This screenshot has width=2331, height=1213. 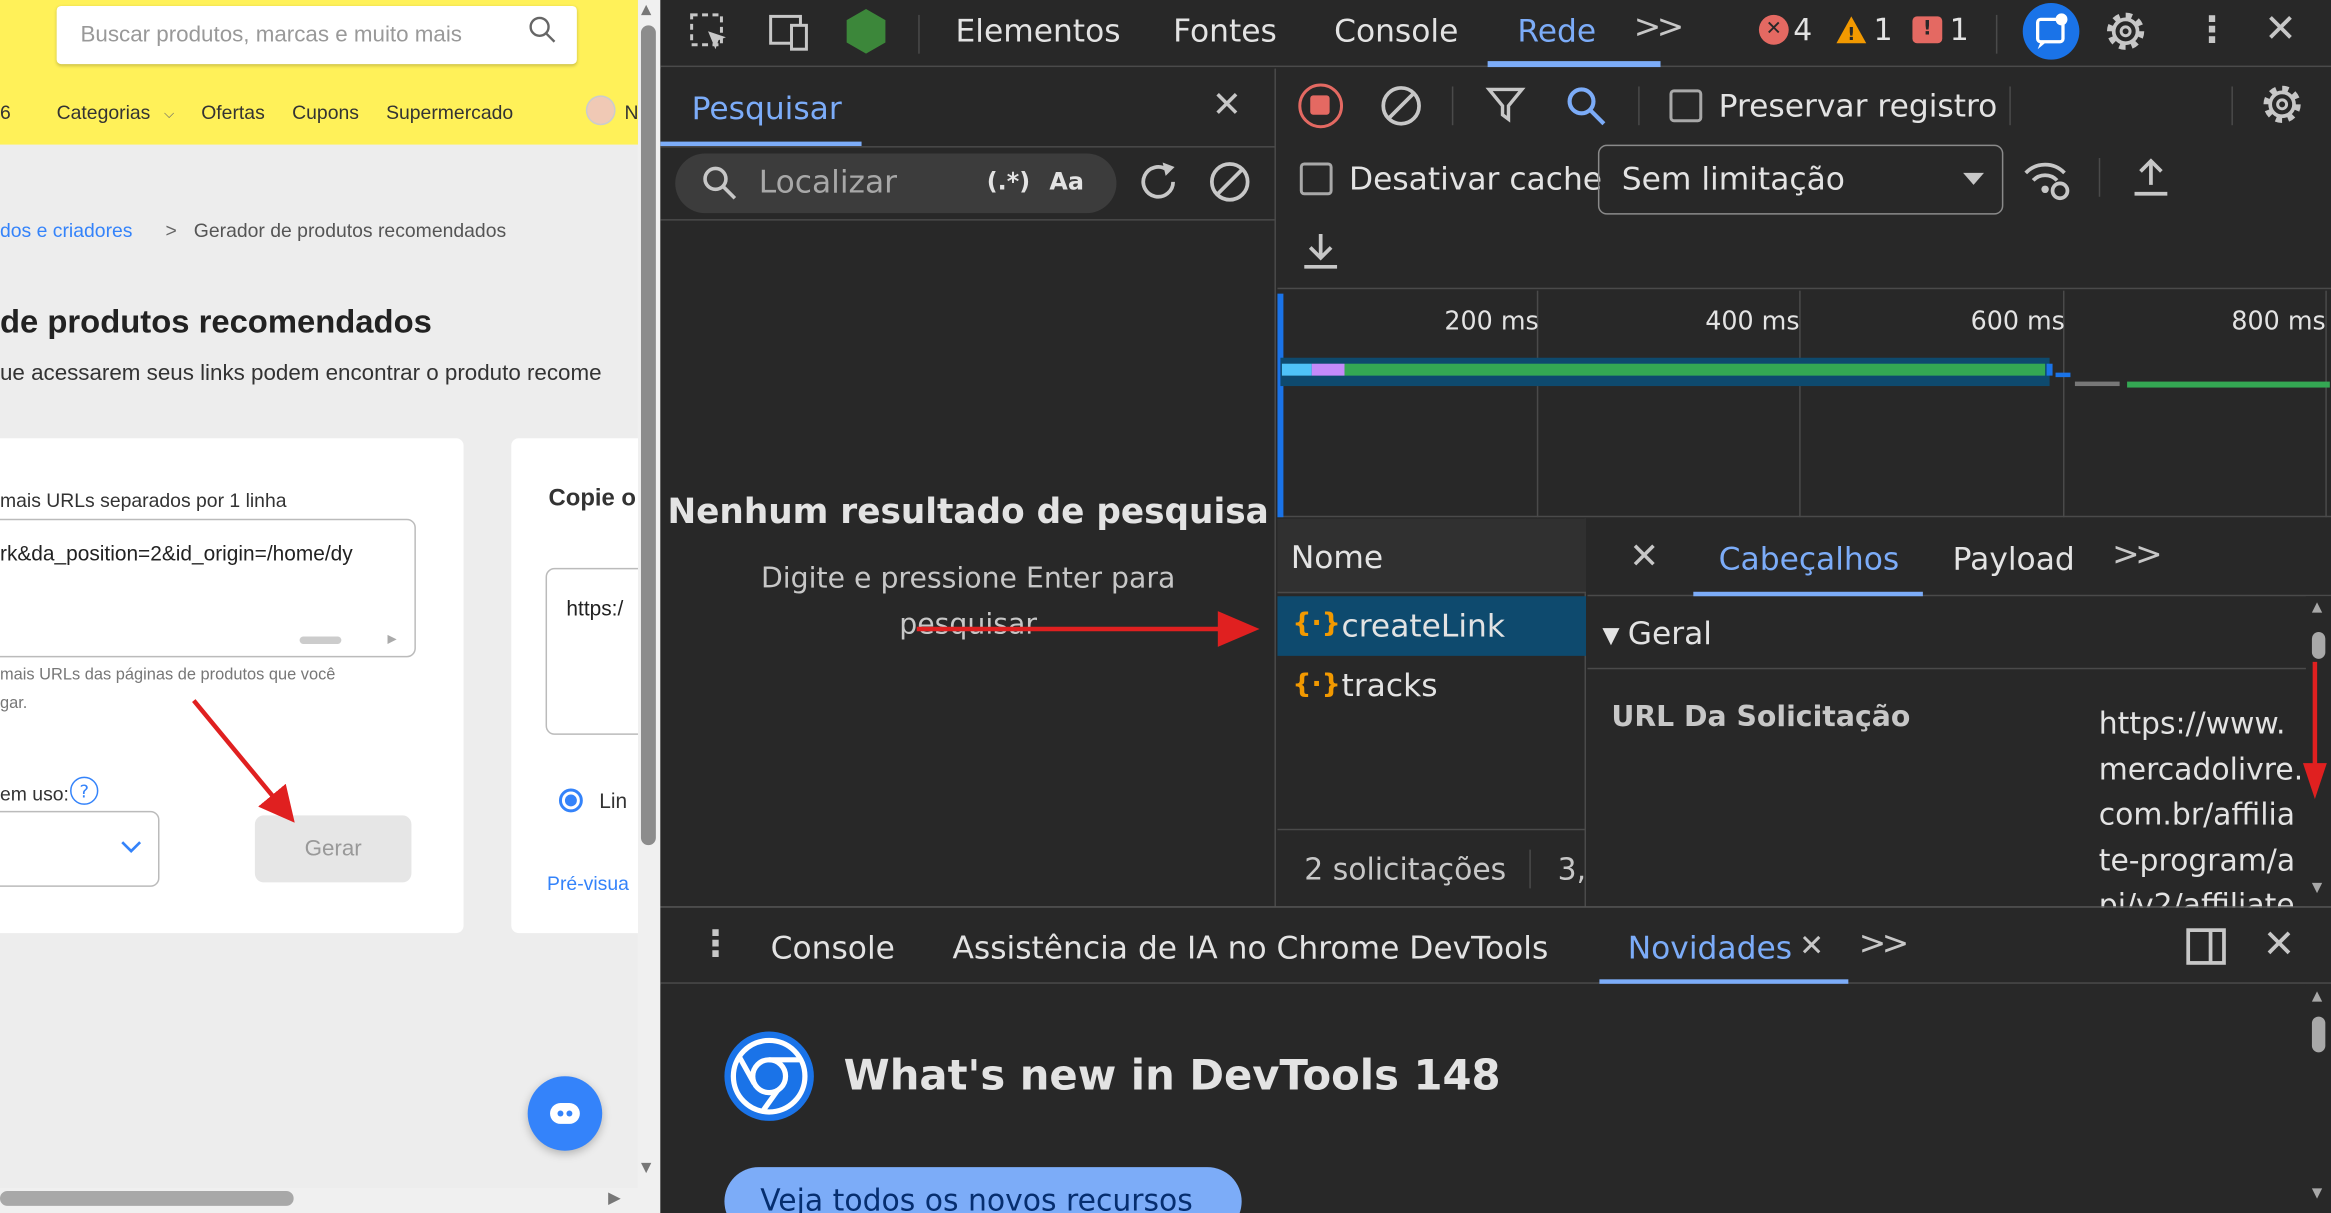 I want to click on link-radio, so click(x=570, y=800).